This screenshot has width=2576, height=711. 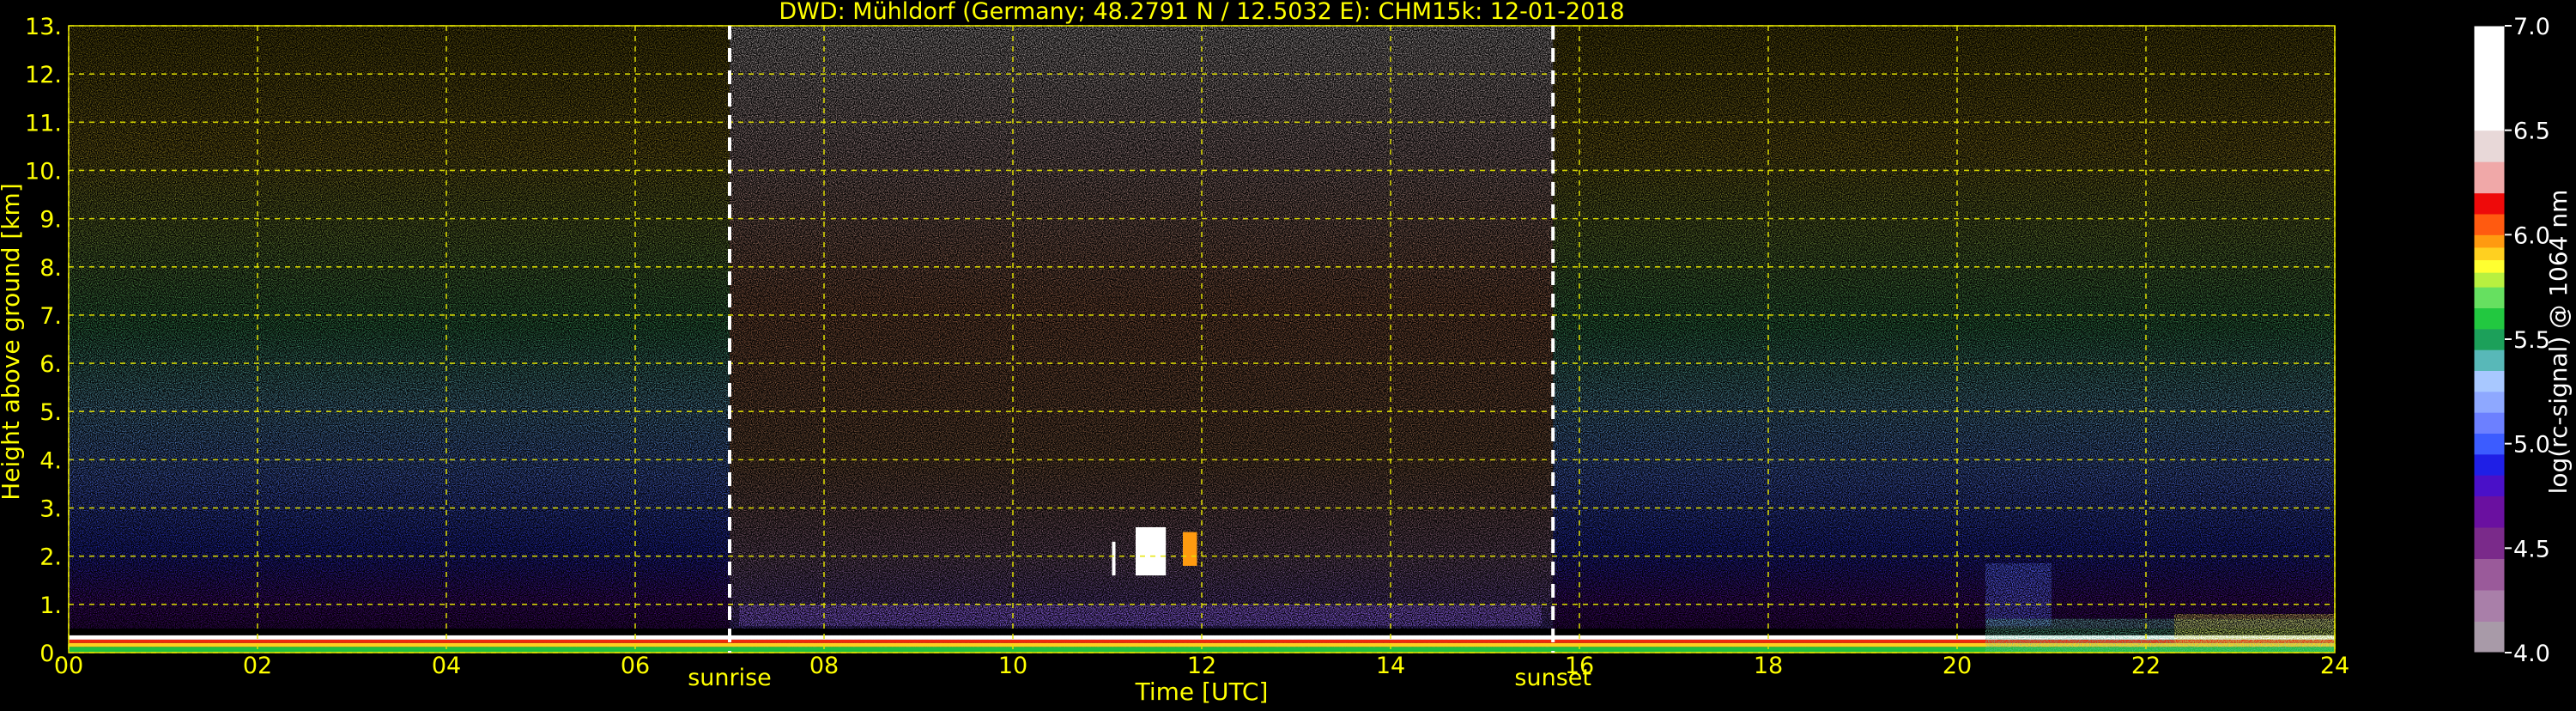 I want to click on x-tick-label: 02, so click(x=257, y=666).